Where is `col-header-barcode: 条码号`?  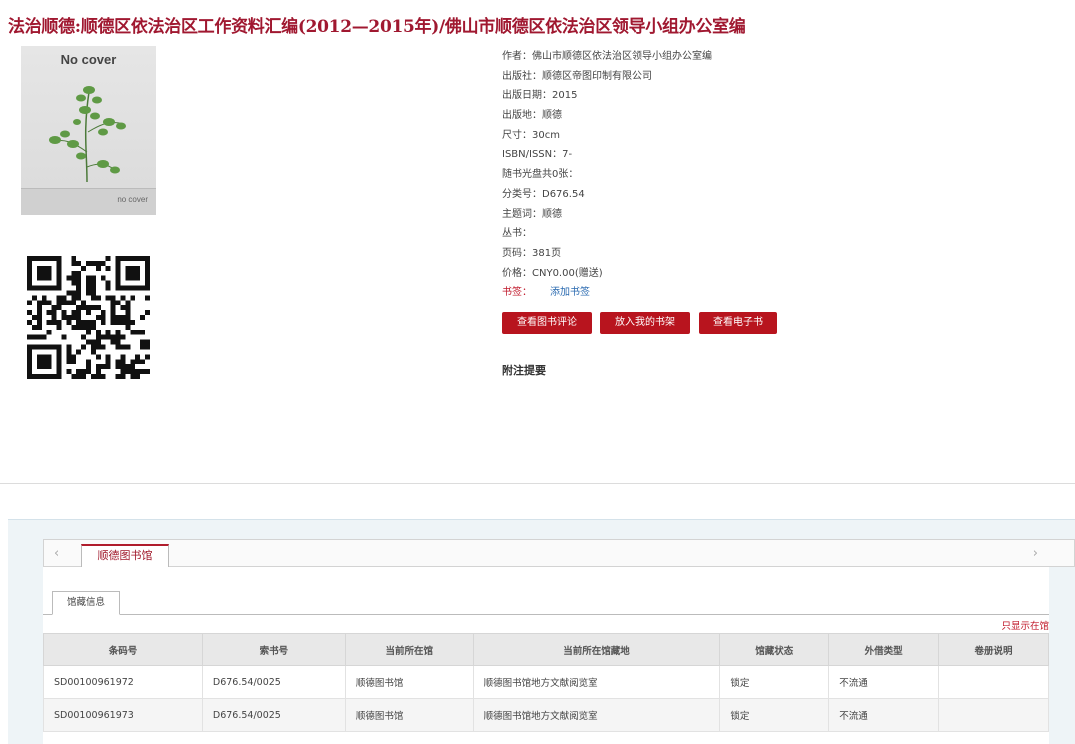
col-header-barcode: 条码号 is located at coordinates (123, 649).